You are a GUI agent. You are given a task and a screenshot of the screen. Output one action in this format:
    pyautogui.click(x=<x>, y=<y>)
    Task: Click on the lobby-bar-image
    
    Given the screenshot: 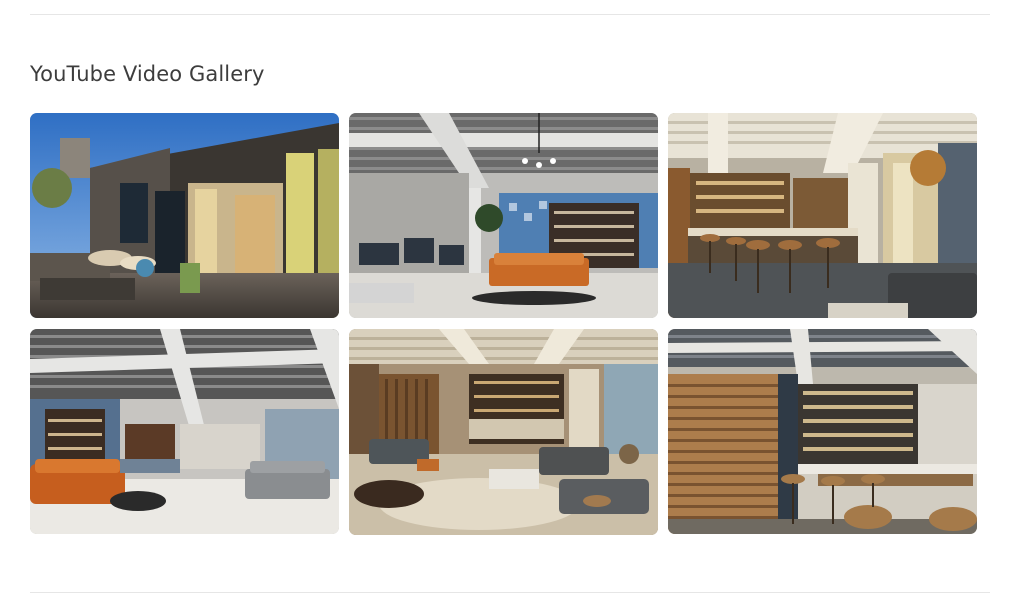 What is the action you would take?
    pyautogui.click(x=503, y=432)
    